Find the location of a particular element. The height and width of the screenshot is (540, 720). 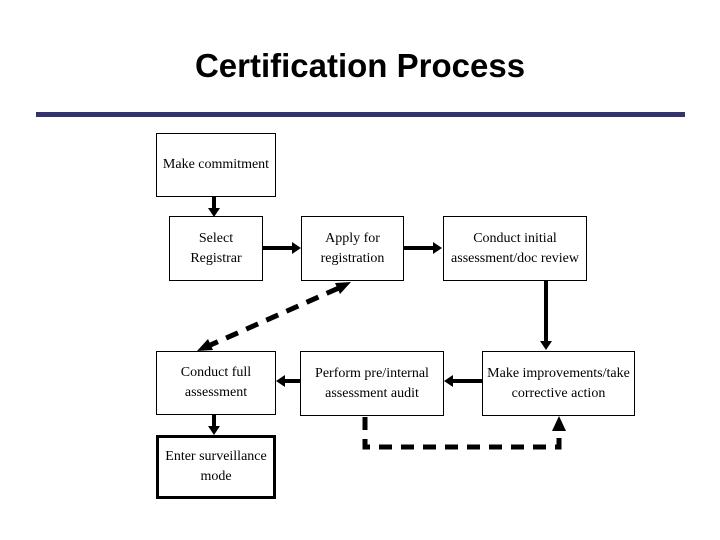

node-make-improvements-label: Make improvements/take corrective action is located at coordinates (558, 383).